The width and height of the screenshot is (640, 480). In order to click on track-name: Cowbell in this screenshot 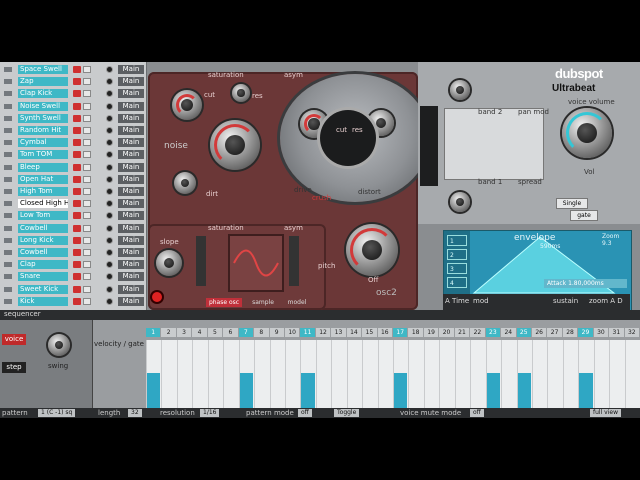, I will do `click(43, 228)`.